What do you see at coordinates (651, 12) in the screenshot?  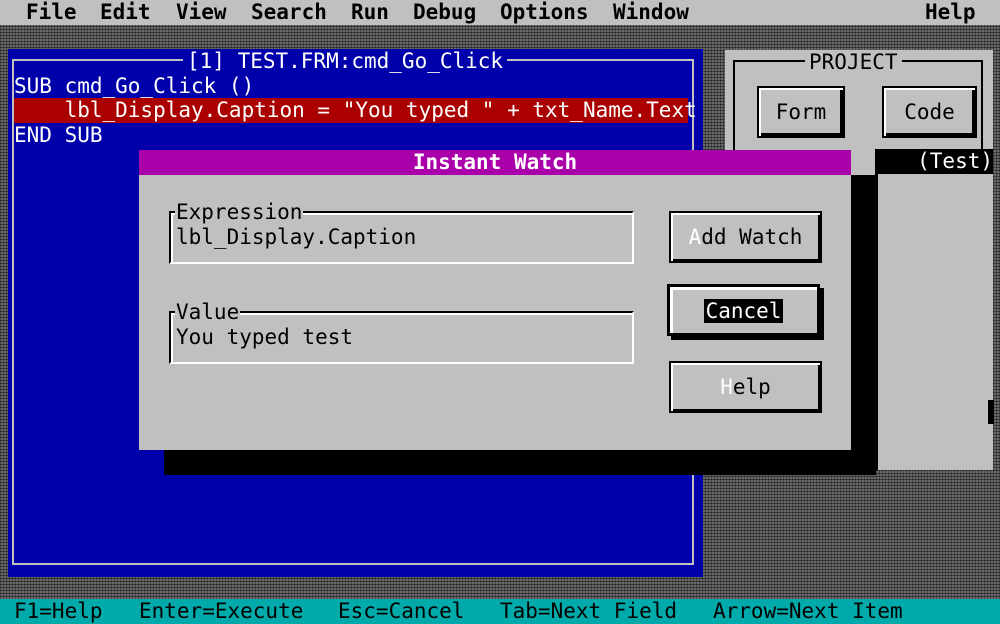 I see `menu-window: Window` at bounding box center [651, 12].